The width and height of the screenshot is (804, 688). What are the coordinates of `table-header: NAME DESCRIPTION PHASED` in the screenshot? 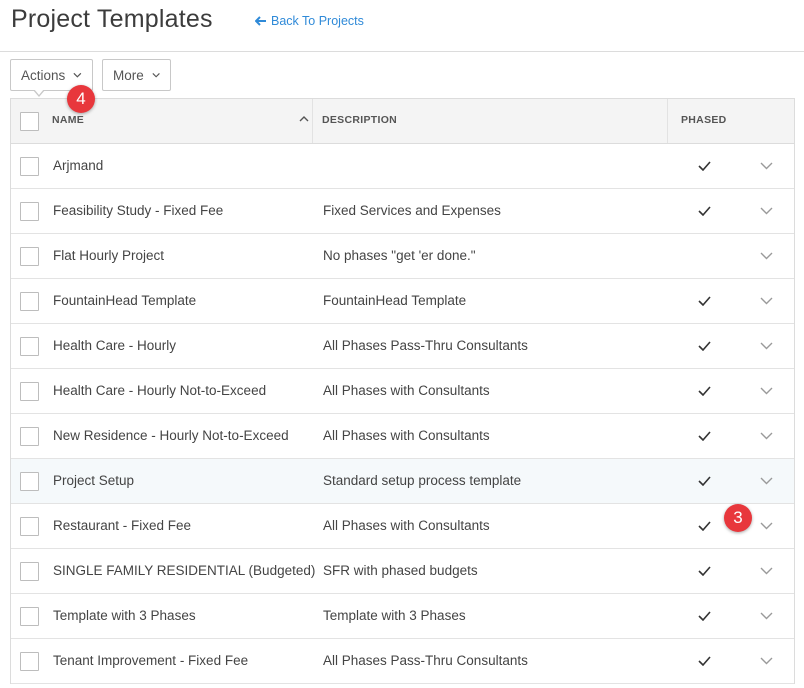 It's located at (402, 121).